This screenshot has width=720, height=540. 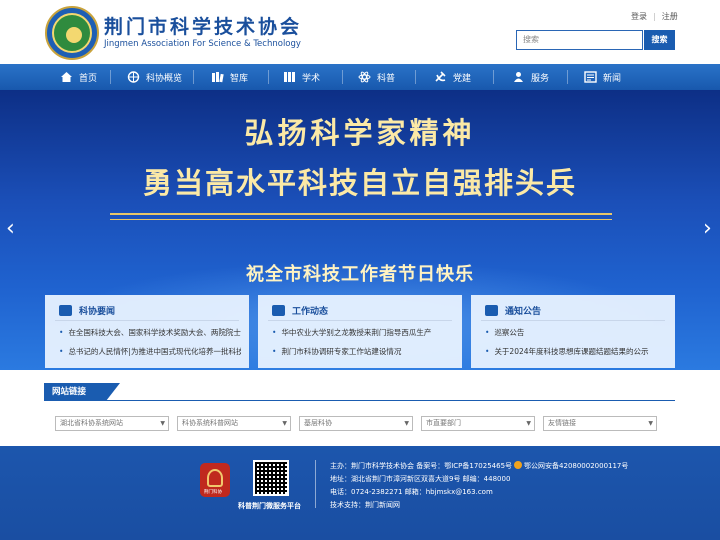 I want to click on nav-item-science-pop: 科普, so click(x=376, y=77).